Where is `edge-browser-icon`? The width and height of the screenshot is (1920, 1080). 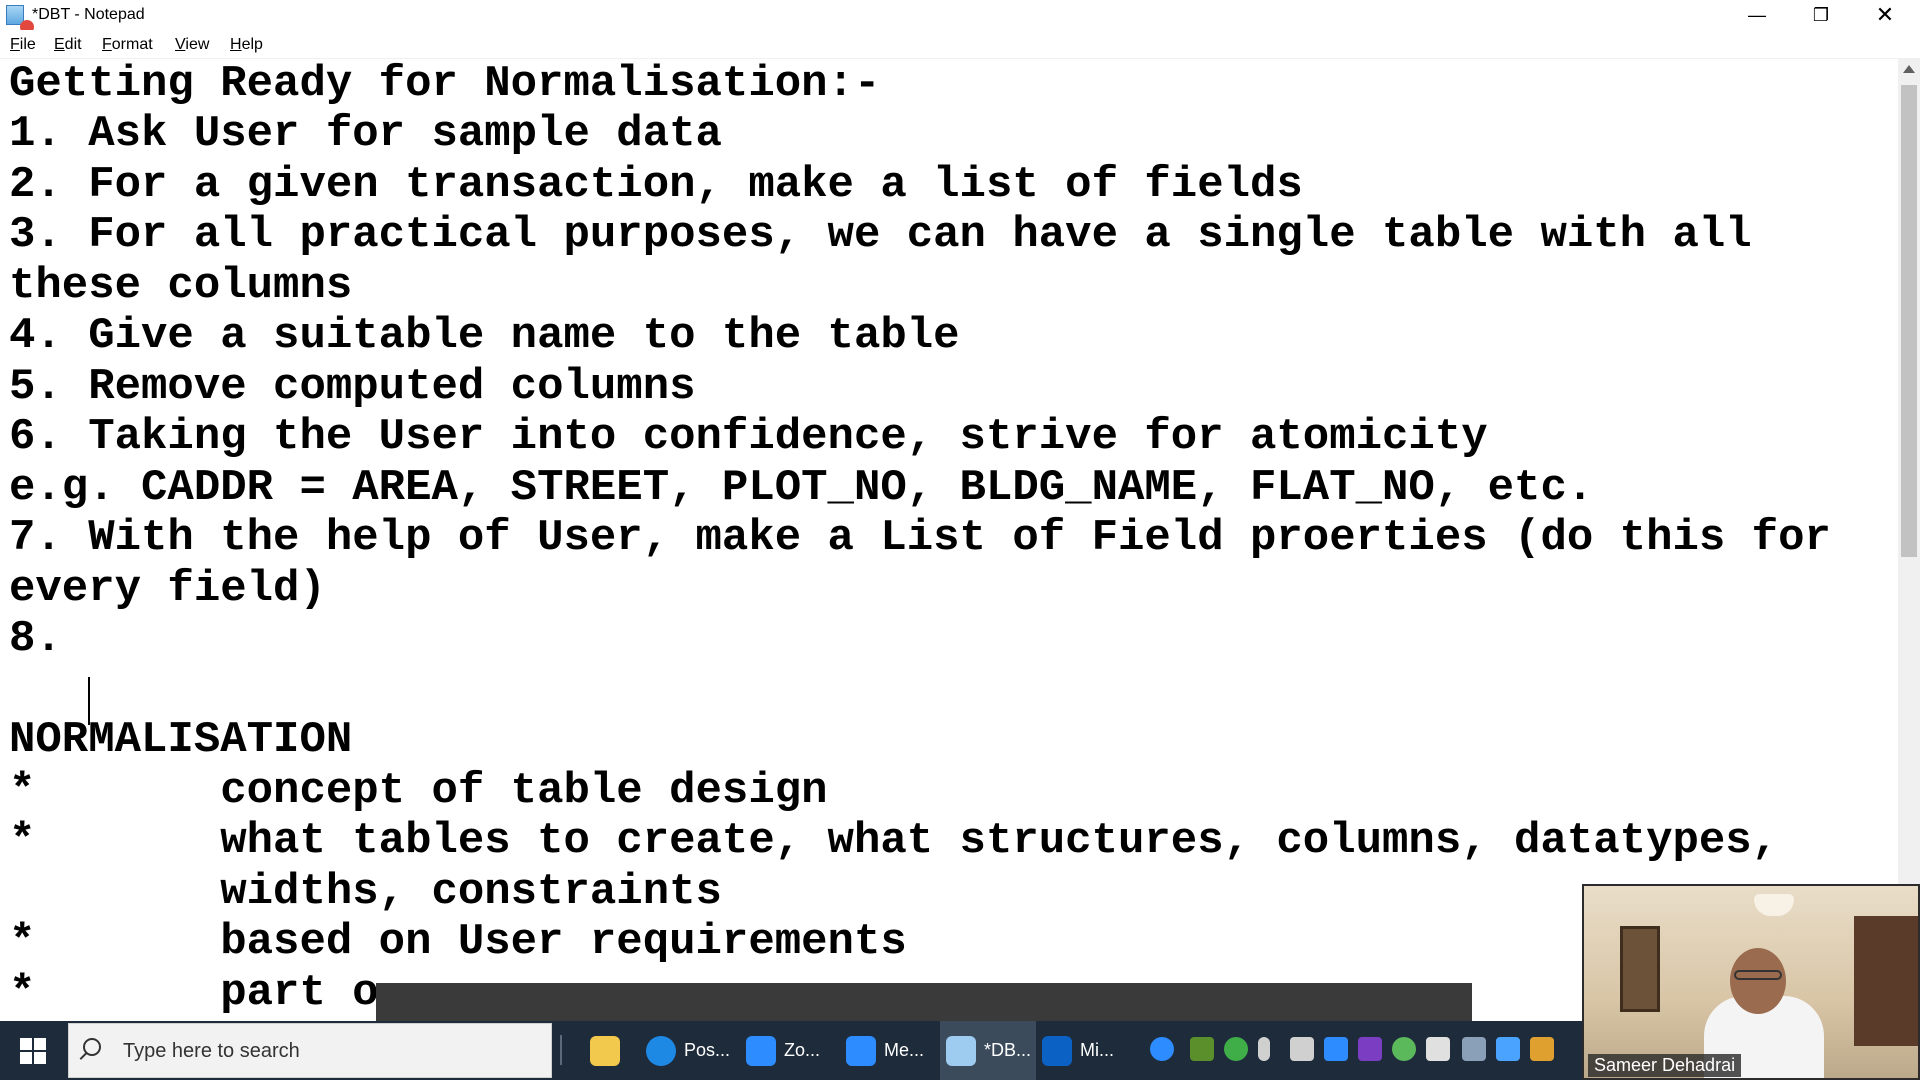 edge-browser-icon is located at coordinates (661, 1050).